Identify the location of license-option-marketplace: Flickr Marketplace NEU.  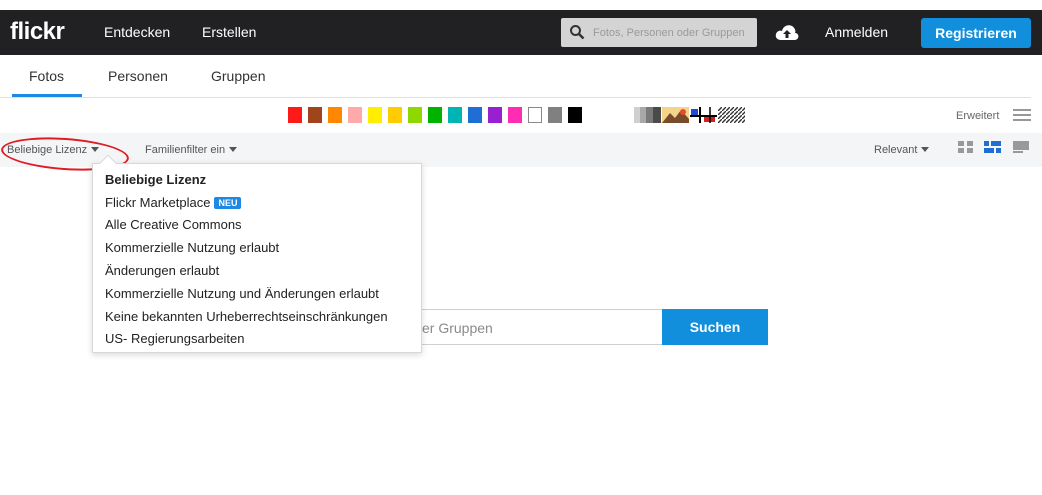
(173, 202).